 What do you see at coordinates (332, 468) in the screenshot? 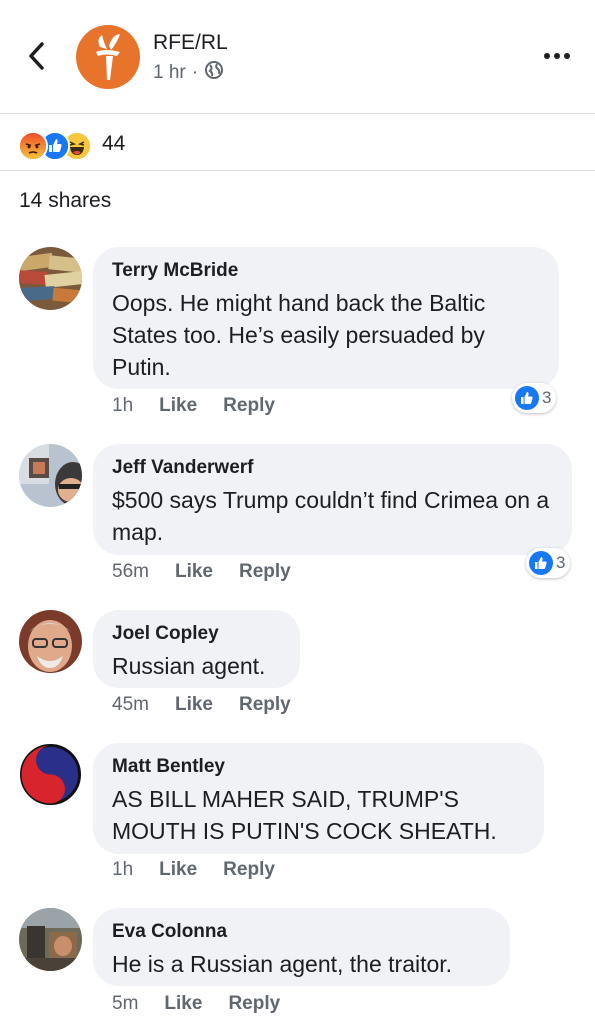
I see `comment-author: Jeff Vanderwerf` at bounding box center [332, 468].